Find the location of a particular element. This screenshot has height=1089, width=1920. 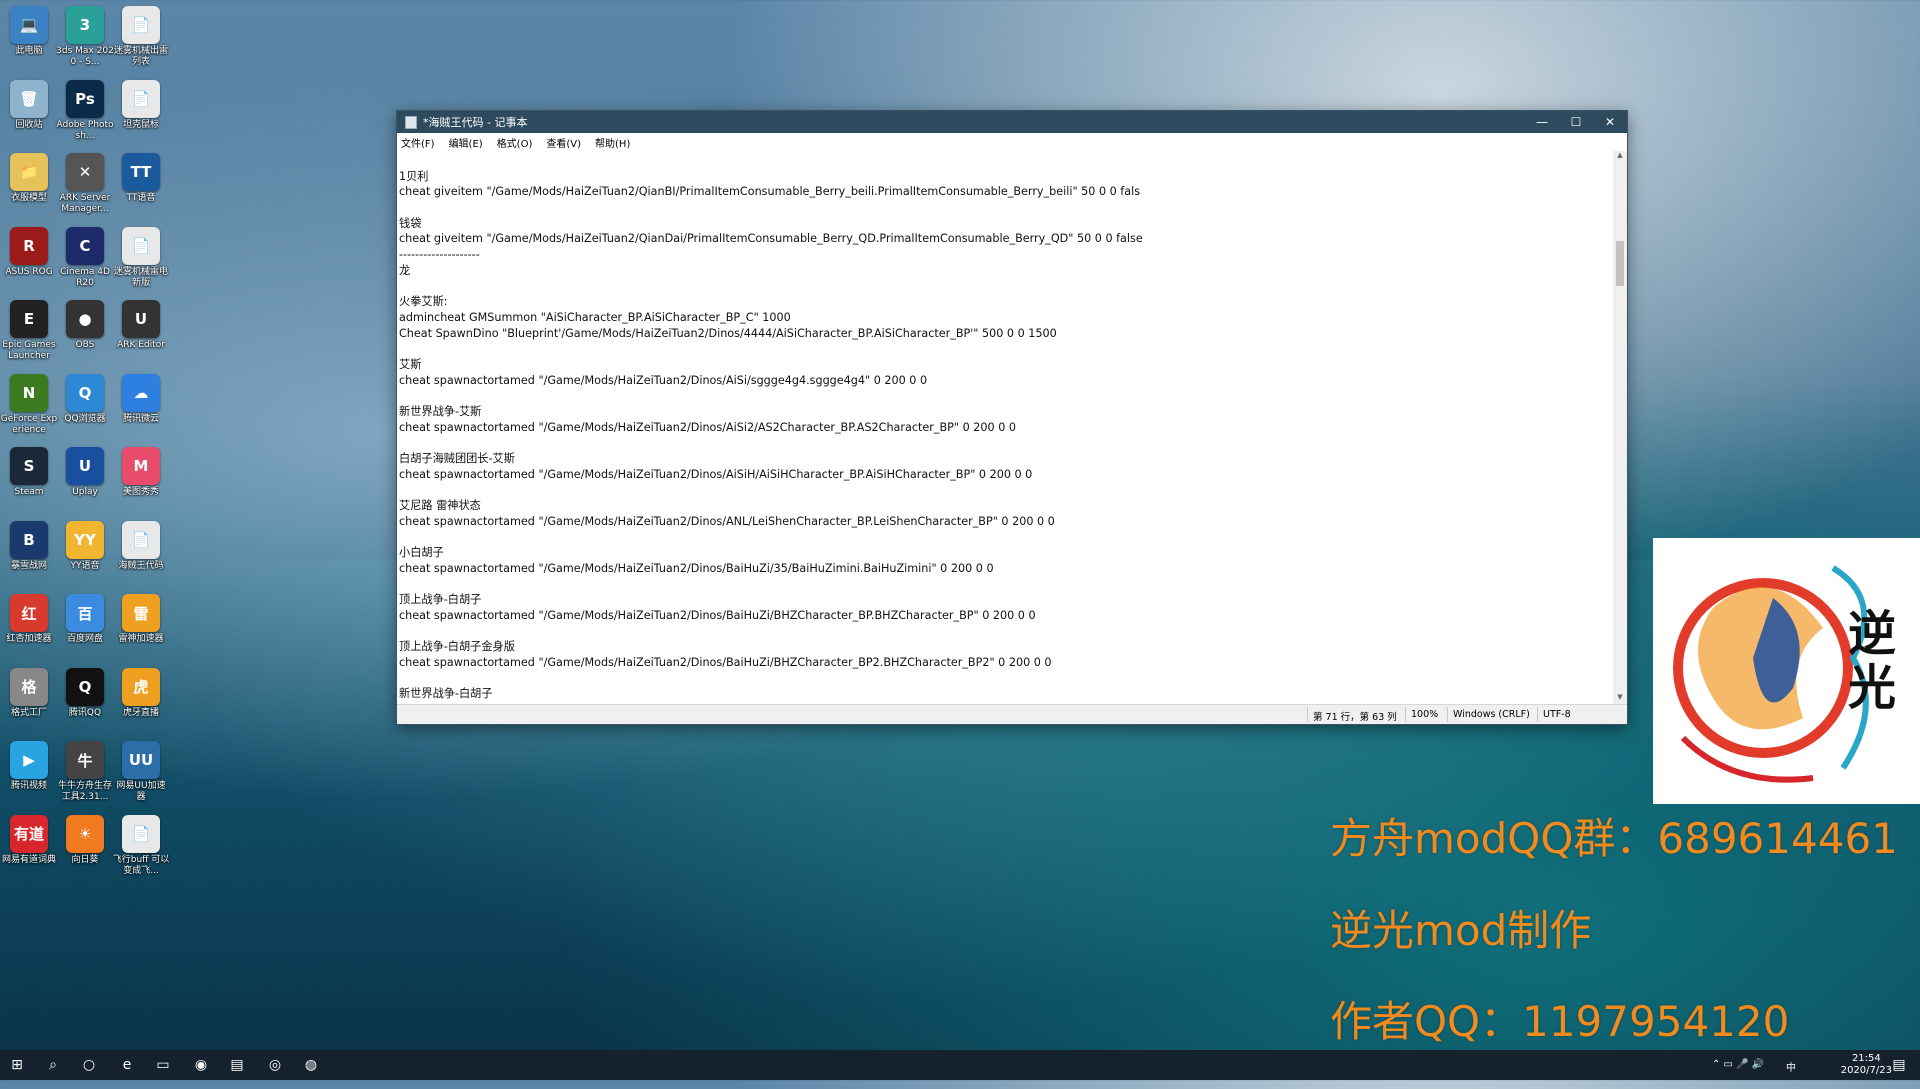

desktop-icon: N GeForce Experience is located at coordinates (29, 404).